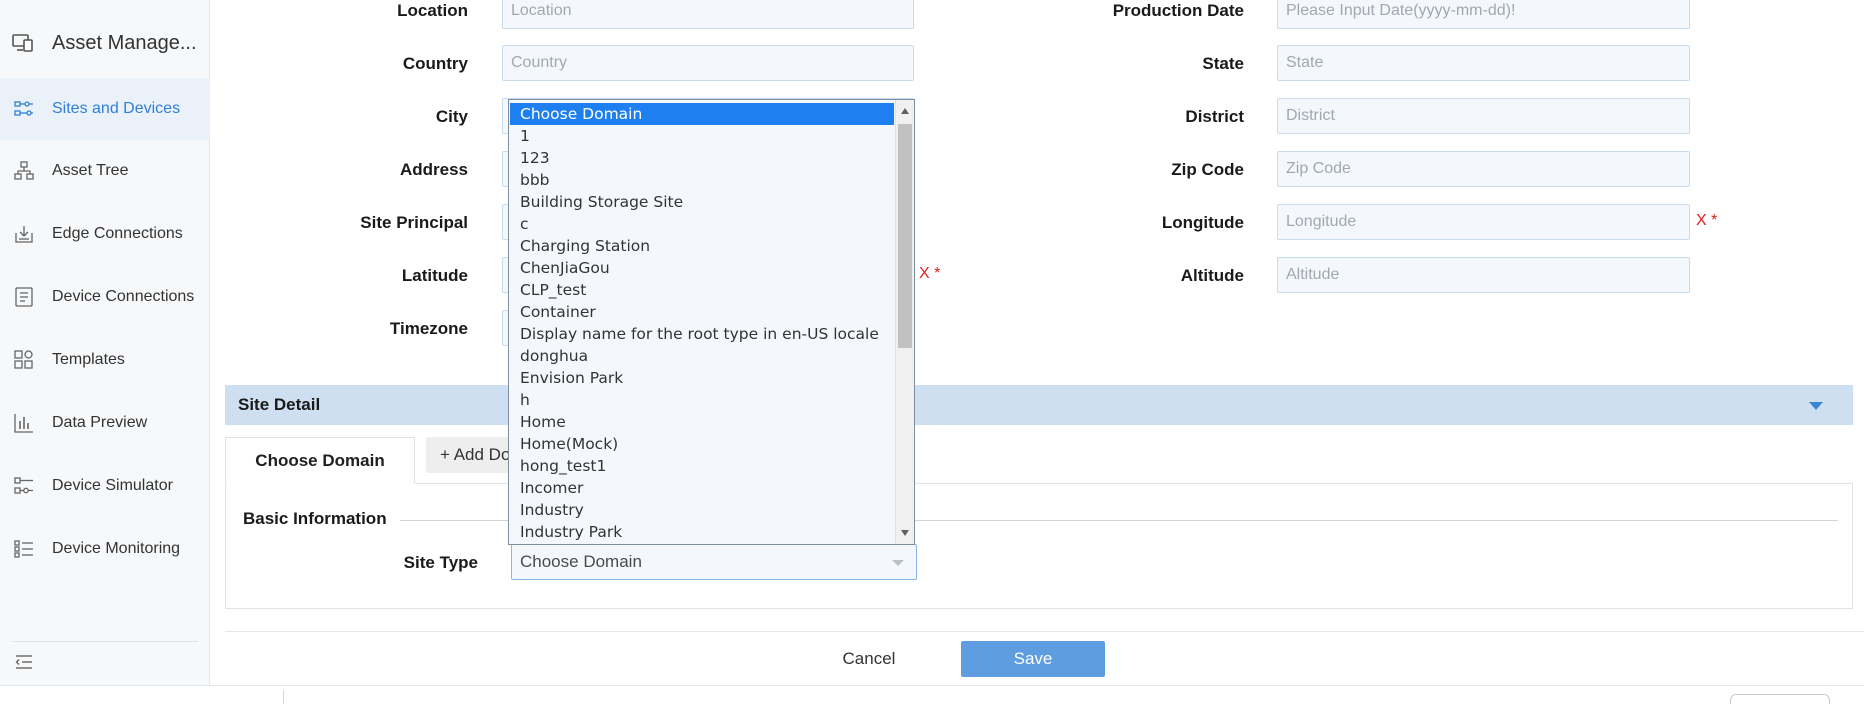 Image resolution: width=1864 pixels, height=704 pixels. I want to click on location-label: Location, so click(432, 10).